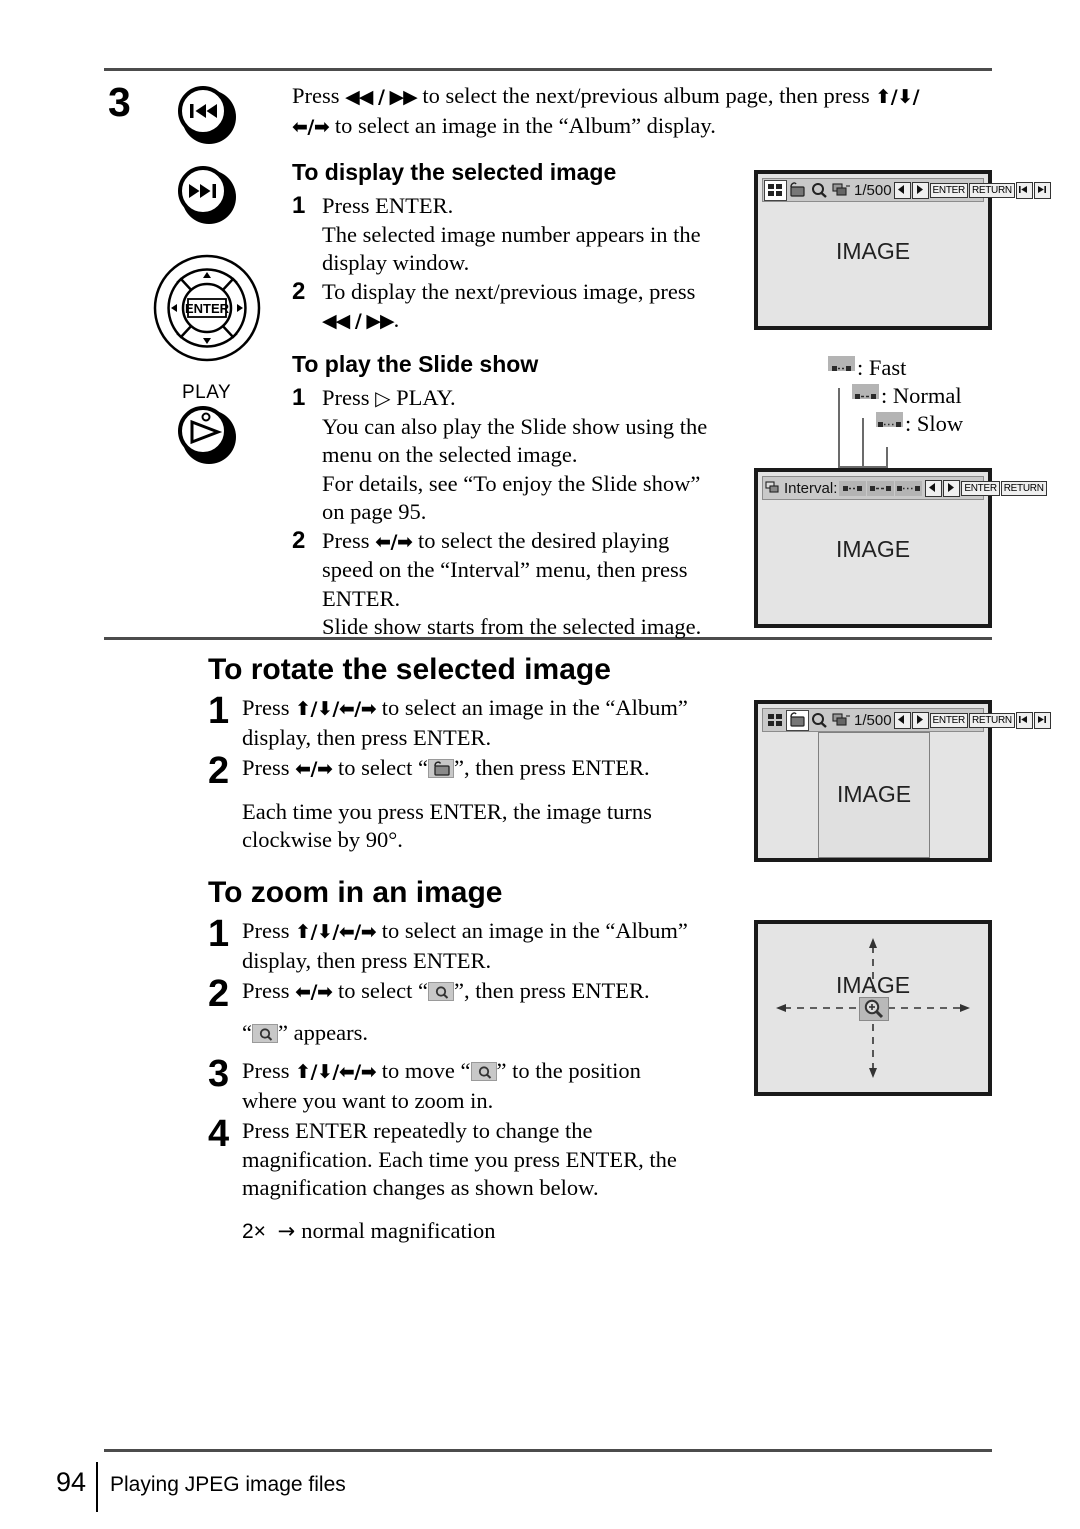  I want to click on prev-track-button, so click(207, 115).